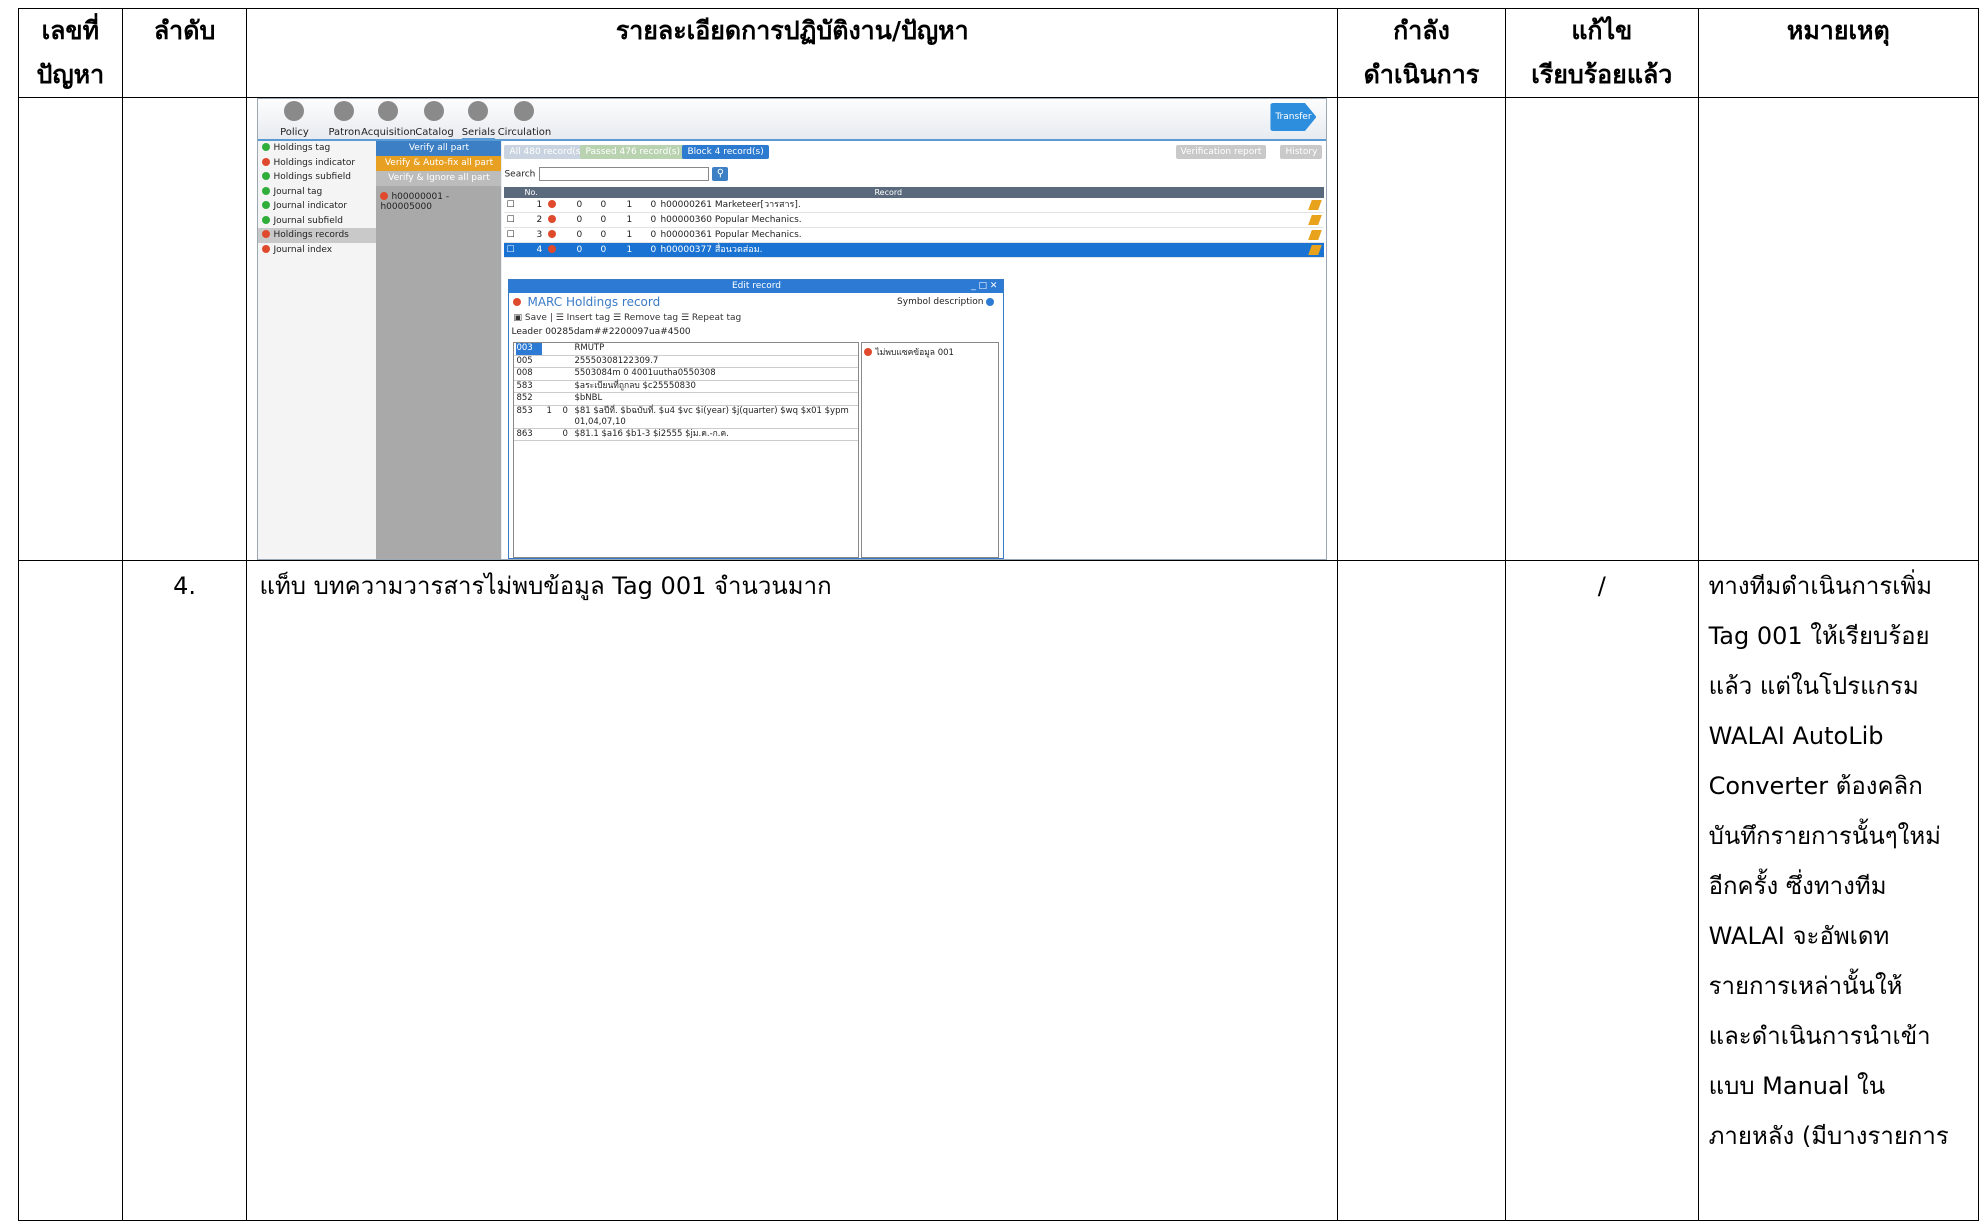 The image size is (1979, 1221). Describe the element at coordinates (439, 148) in the screenshot. I see `verify-all-button: Verify all part` at that location.